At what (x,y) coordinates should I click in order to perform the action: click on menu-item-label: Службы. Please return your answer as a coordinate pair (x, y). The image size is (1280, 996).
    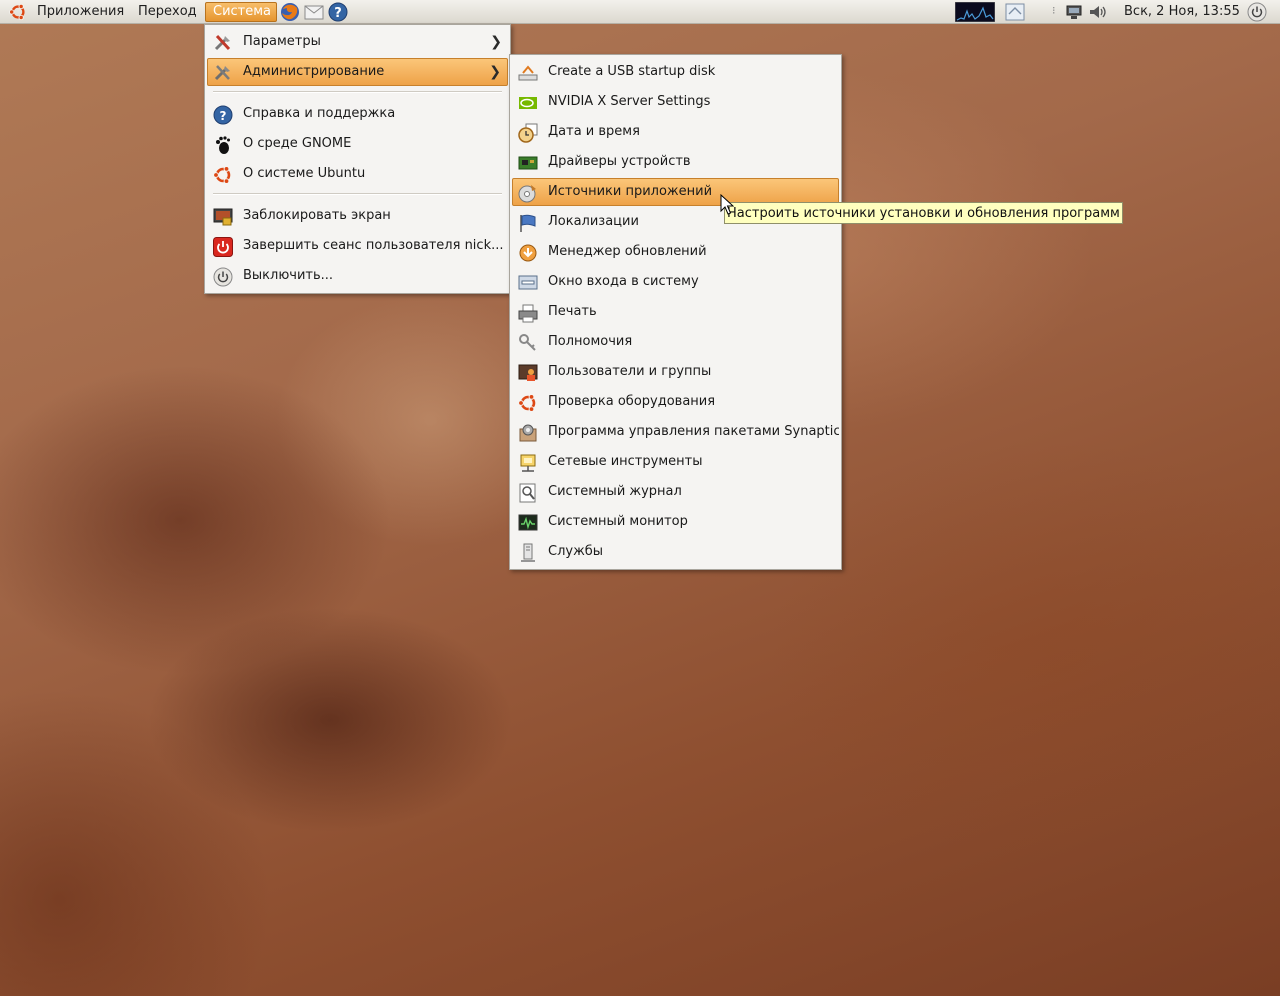
    Looking at the image, I should click on (576, 551).